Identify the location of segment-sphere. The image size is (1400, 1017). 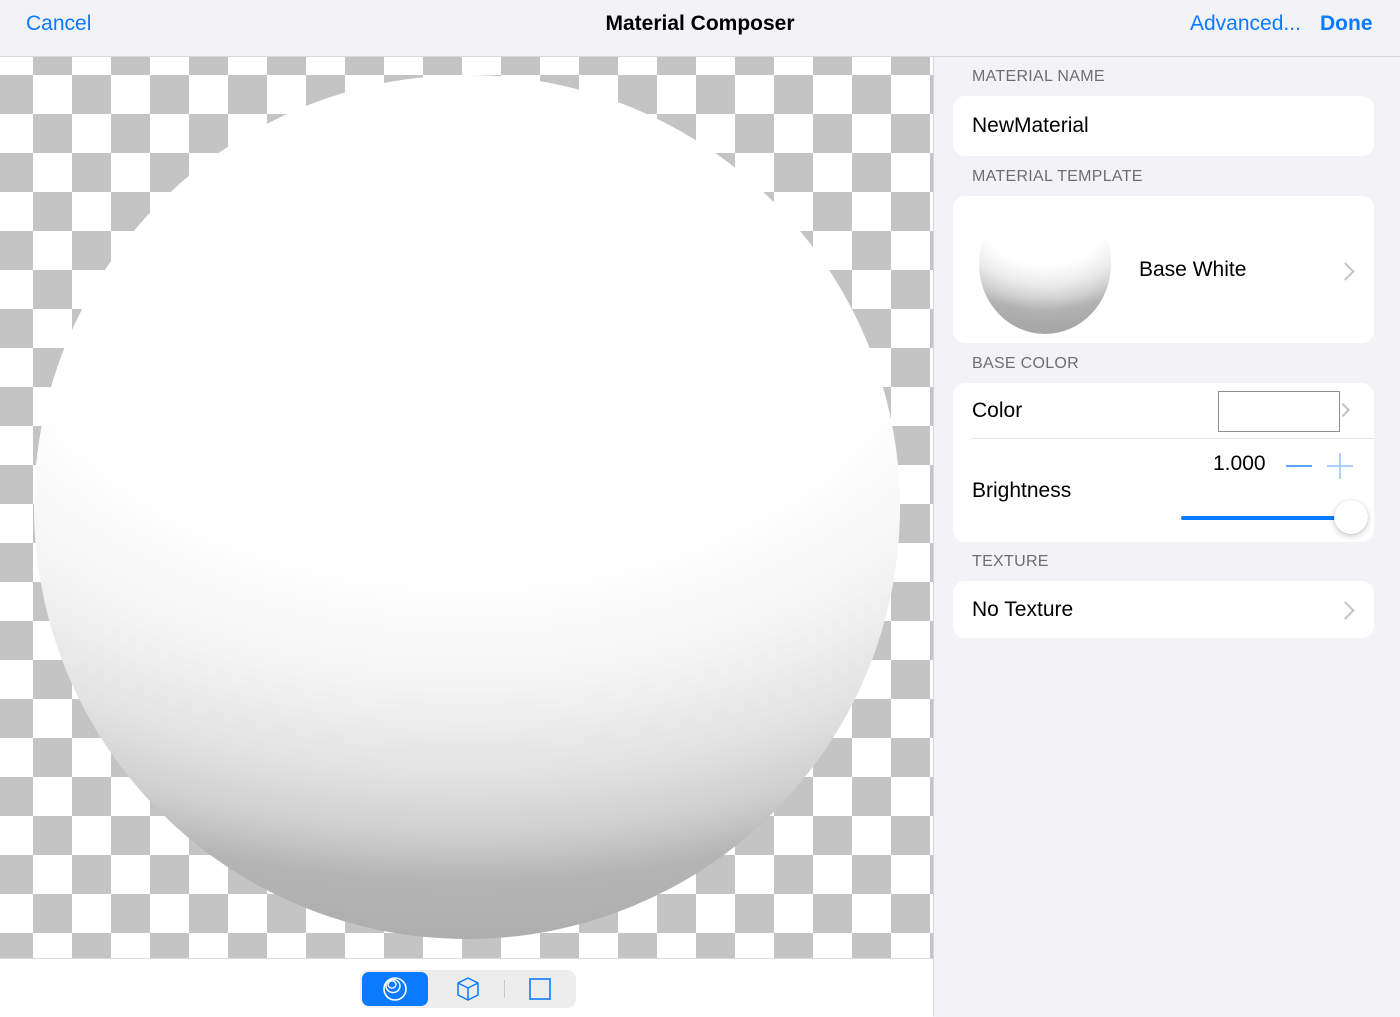
(395, 989).